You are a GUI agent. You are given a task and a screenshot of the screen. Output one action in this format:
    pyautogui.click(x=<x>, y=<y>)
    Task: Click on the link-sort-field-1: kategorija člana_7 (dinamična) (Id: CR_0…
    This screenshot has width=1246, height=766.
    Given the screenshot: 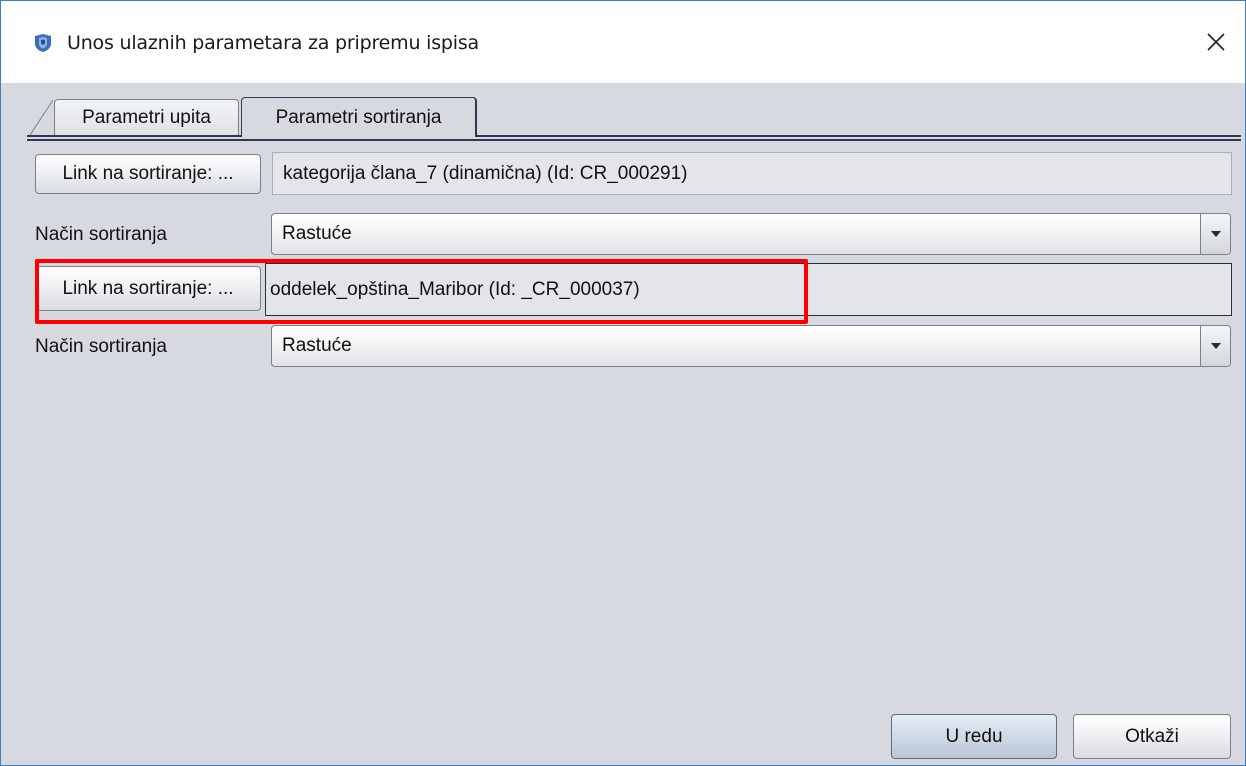 What is the action you would take?
    pyautogui.click(x=752, y=173)
    